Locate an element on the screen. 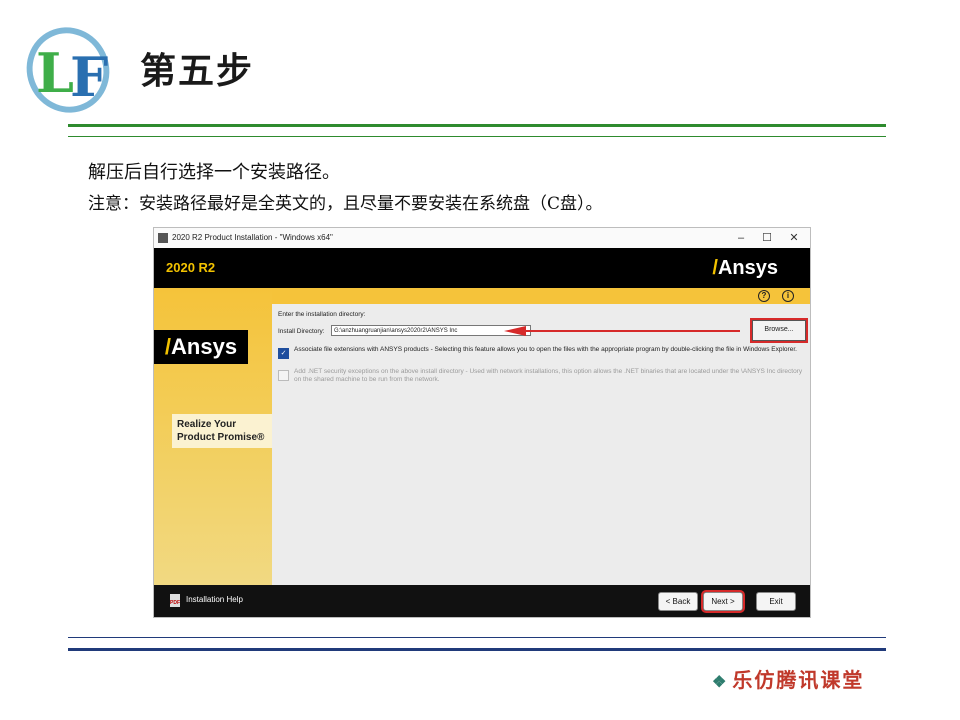 This screenshot has height=720, width=960. install-dir-label: Install Directory: is located at coordinates (301, 331).